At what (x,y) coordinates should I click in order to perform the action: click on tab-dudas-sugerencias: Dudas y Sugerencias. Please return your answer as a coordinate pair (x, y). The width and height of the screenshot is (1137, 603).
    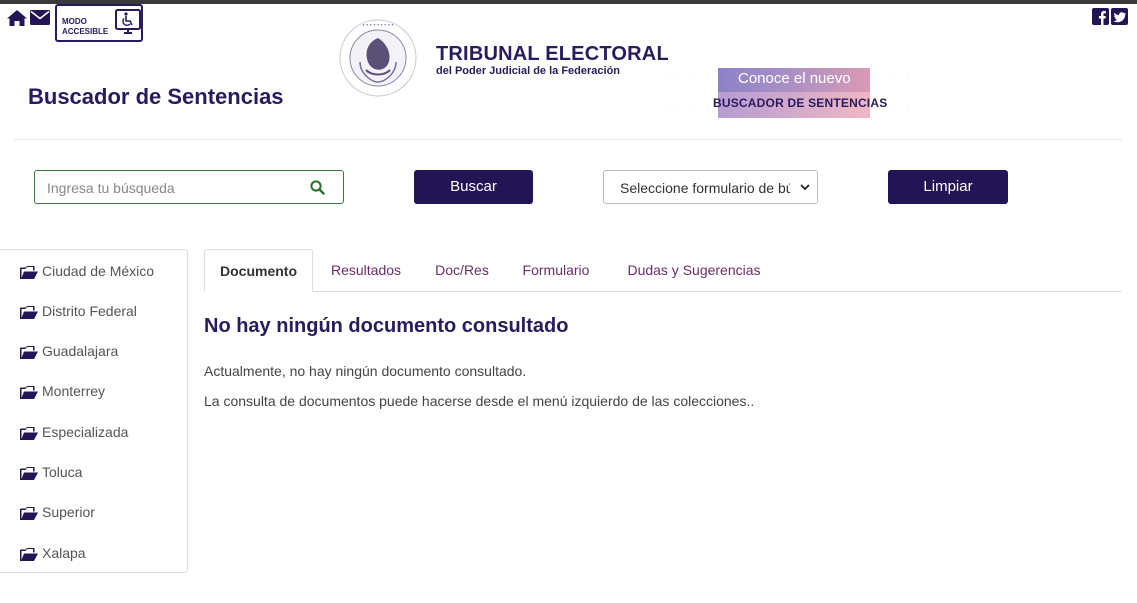
    Looking at the image, I should click on (694, 270).